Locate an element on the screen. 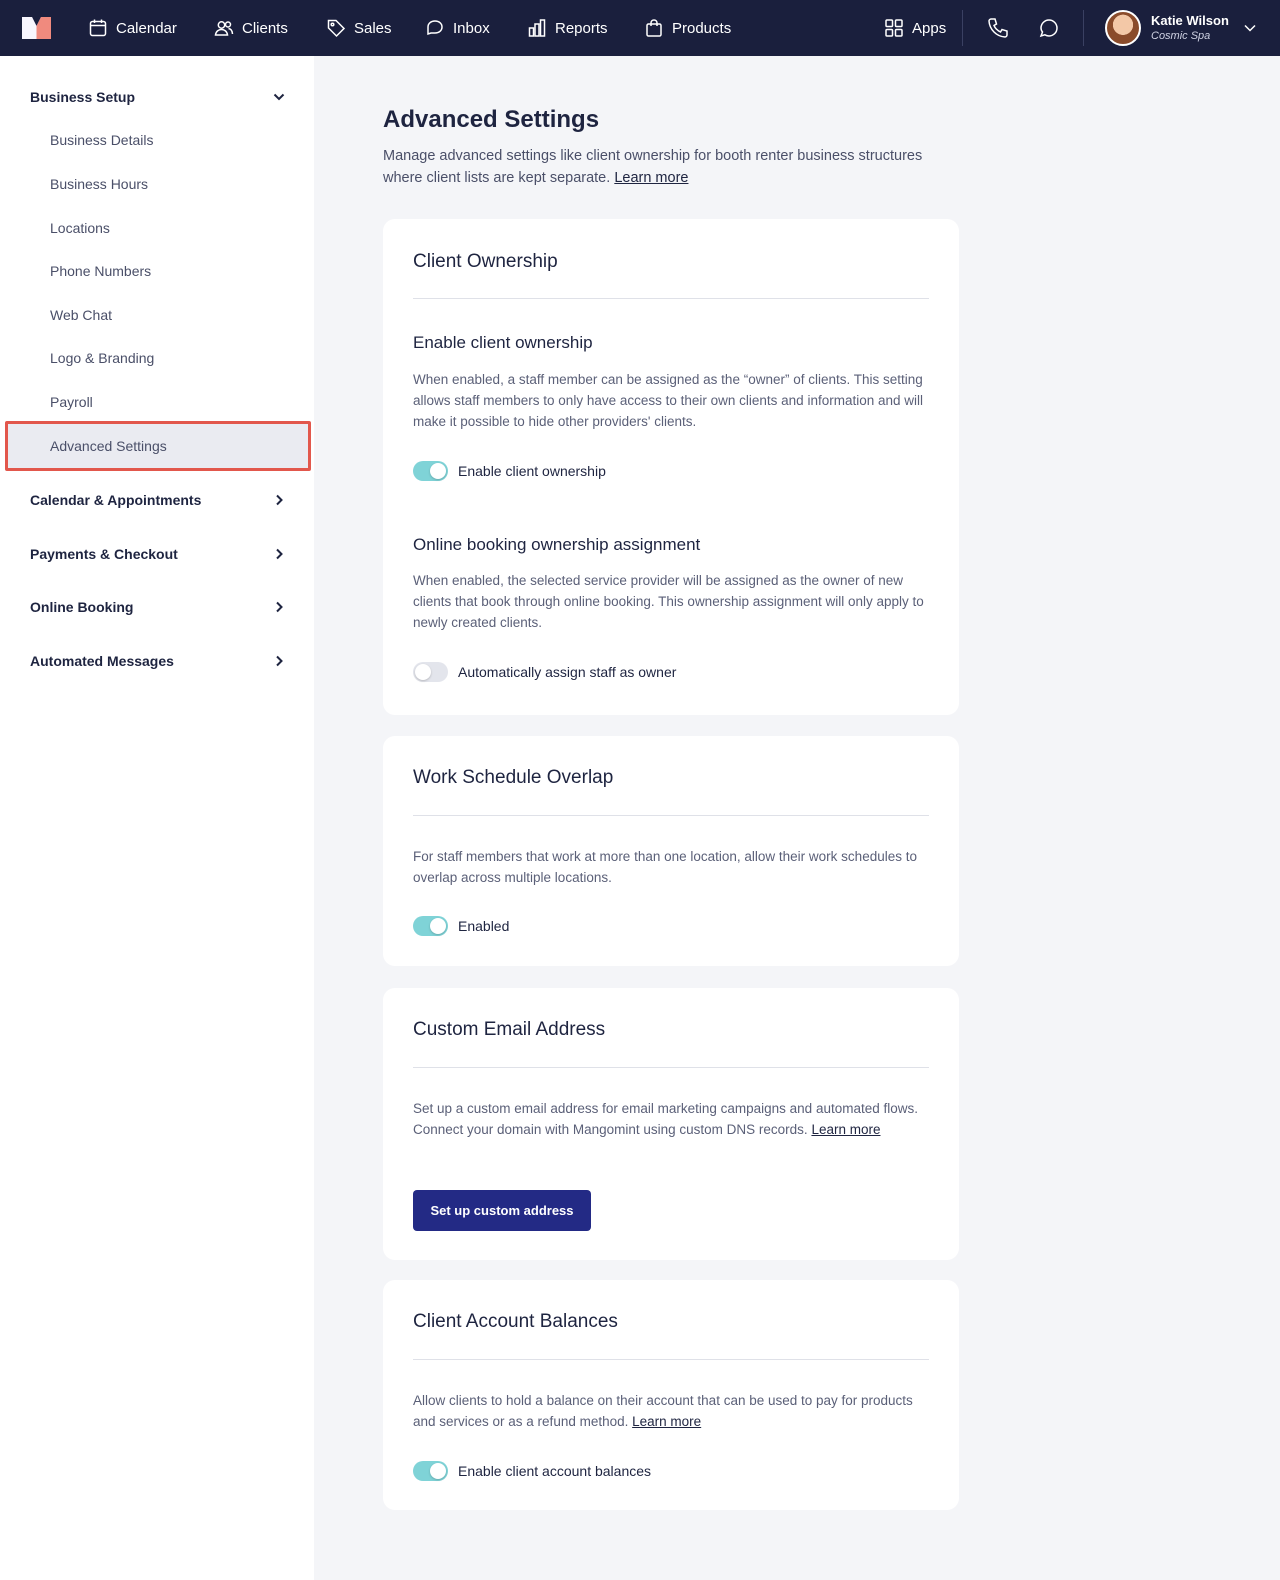 The width and height of the screenshot is (1280, 1580). chat-icon is located at coordinates (1049, 28).